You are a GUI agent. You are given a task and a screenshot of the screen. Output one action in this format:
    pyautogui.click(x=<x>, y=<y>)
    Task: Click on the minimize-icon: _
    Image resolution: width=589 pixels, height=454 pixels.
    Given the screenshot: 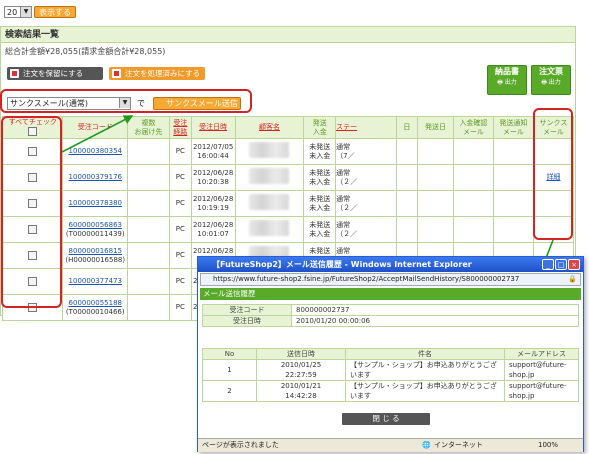 What is the action you would take?
    pyautogui.click(x=548, y=264)
    